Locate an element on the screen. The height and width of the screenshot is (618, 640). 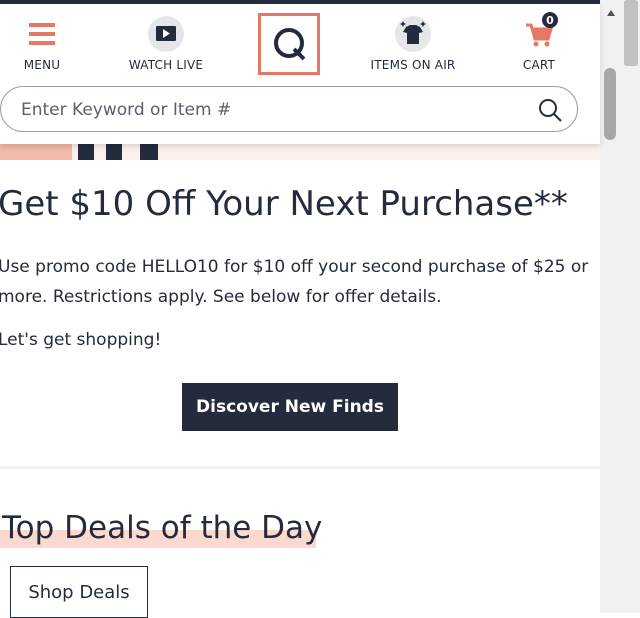
scrollbar-thumb is located at coordinates (610, 104).